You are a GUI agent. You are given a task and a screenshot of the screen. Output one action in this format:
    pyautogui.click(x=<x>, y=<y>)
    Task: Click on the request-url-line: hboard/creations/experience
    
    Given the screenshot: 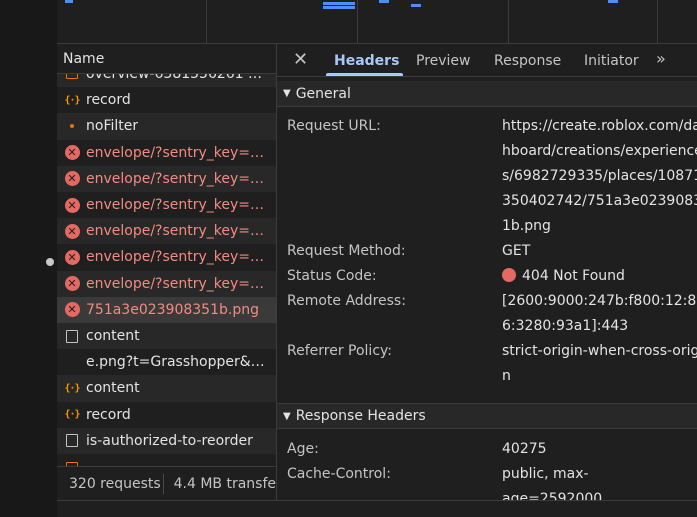 What is the action you would take?
    pyautogui.click(x=599, y=151)
    